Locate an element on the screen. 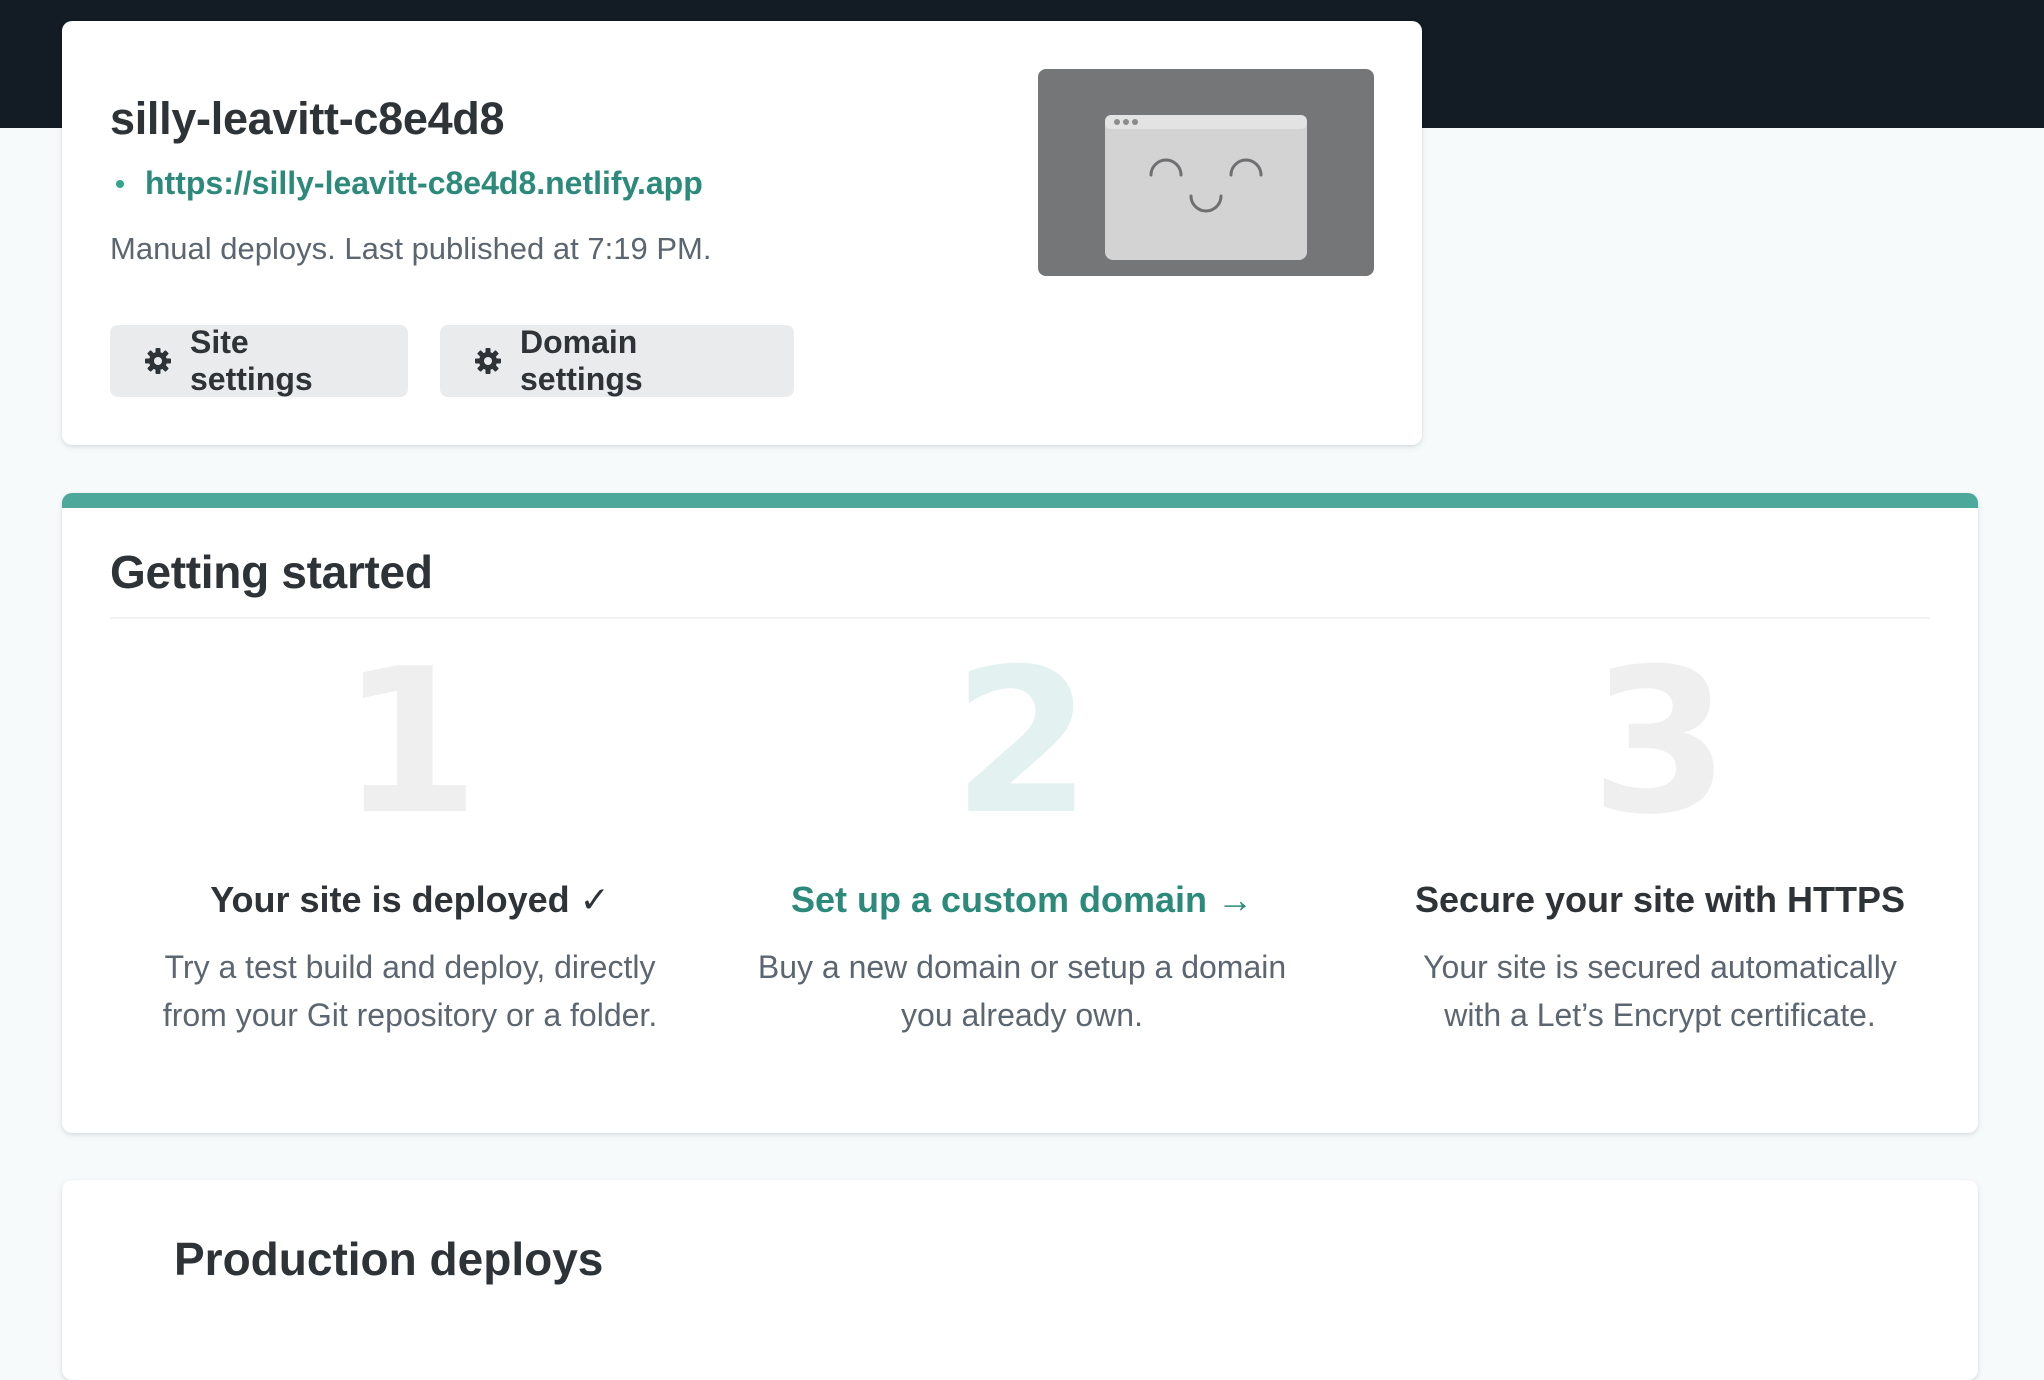 This screenshot has height=1380, width=2044. step-description-line: from your Git repository or a folder. is located at coordinates (410, 1015).